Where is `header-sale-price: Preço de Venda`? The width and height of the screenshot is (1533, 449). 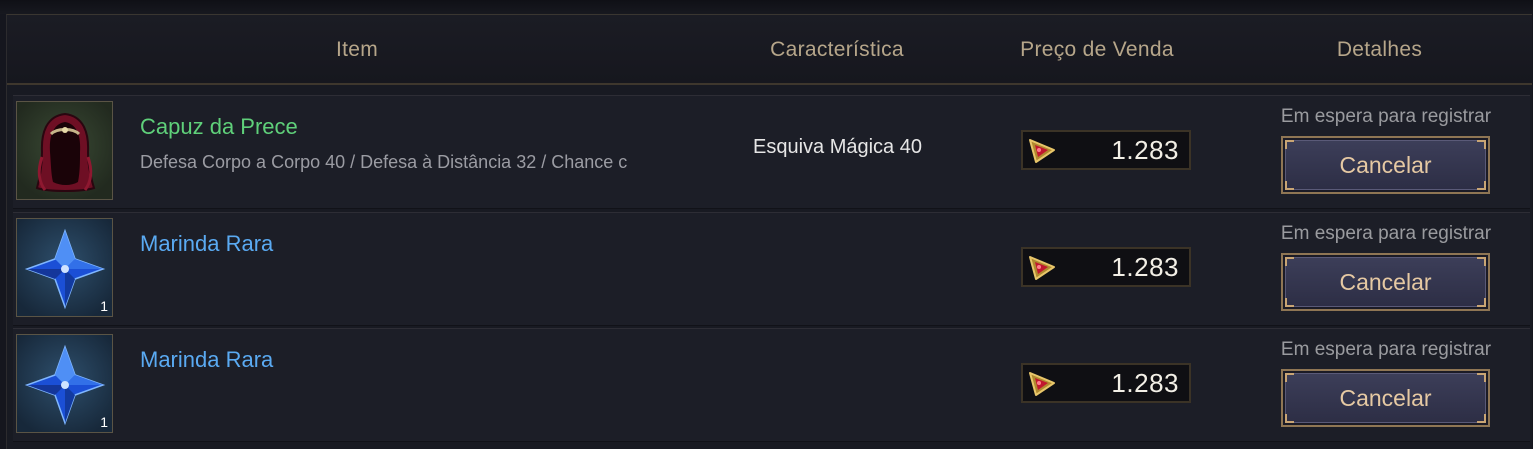
header-sale-price: Preço de Venda is located at coordinates (1097, 49).